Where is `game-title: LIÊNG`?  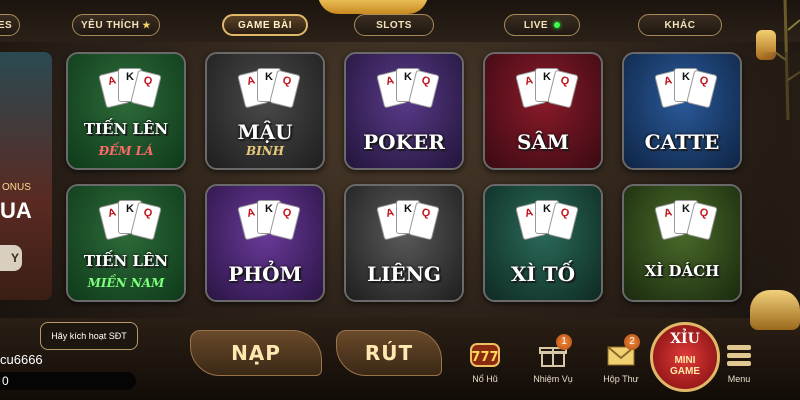 game-title: LIÊNG is located at coordinates (404, 274).